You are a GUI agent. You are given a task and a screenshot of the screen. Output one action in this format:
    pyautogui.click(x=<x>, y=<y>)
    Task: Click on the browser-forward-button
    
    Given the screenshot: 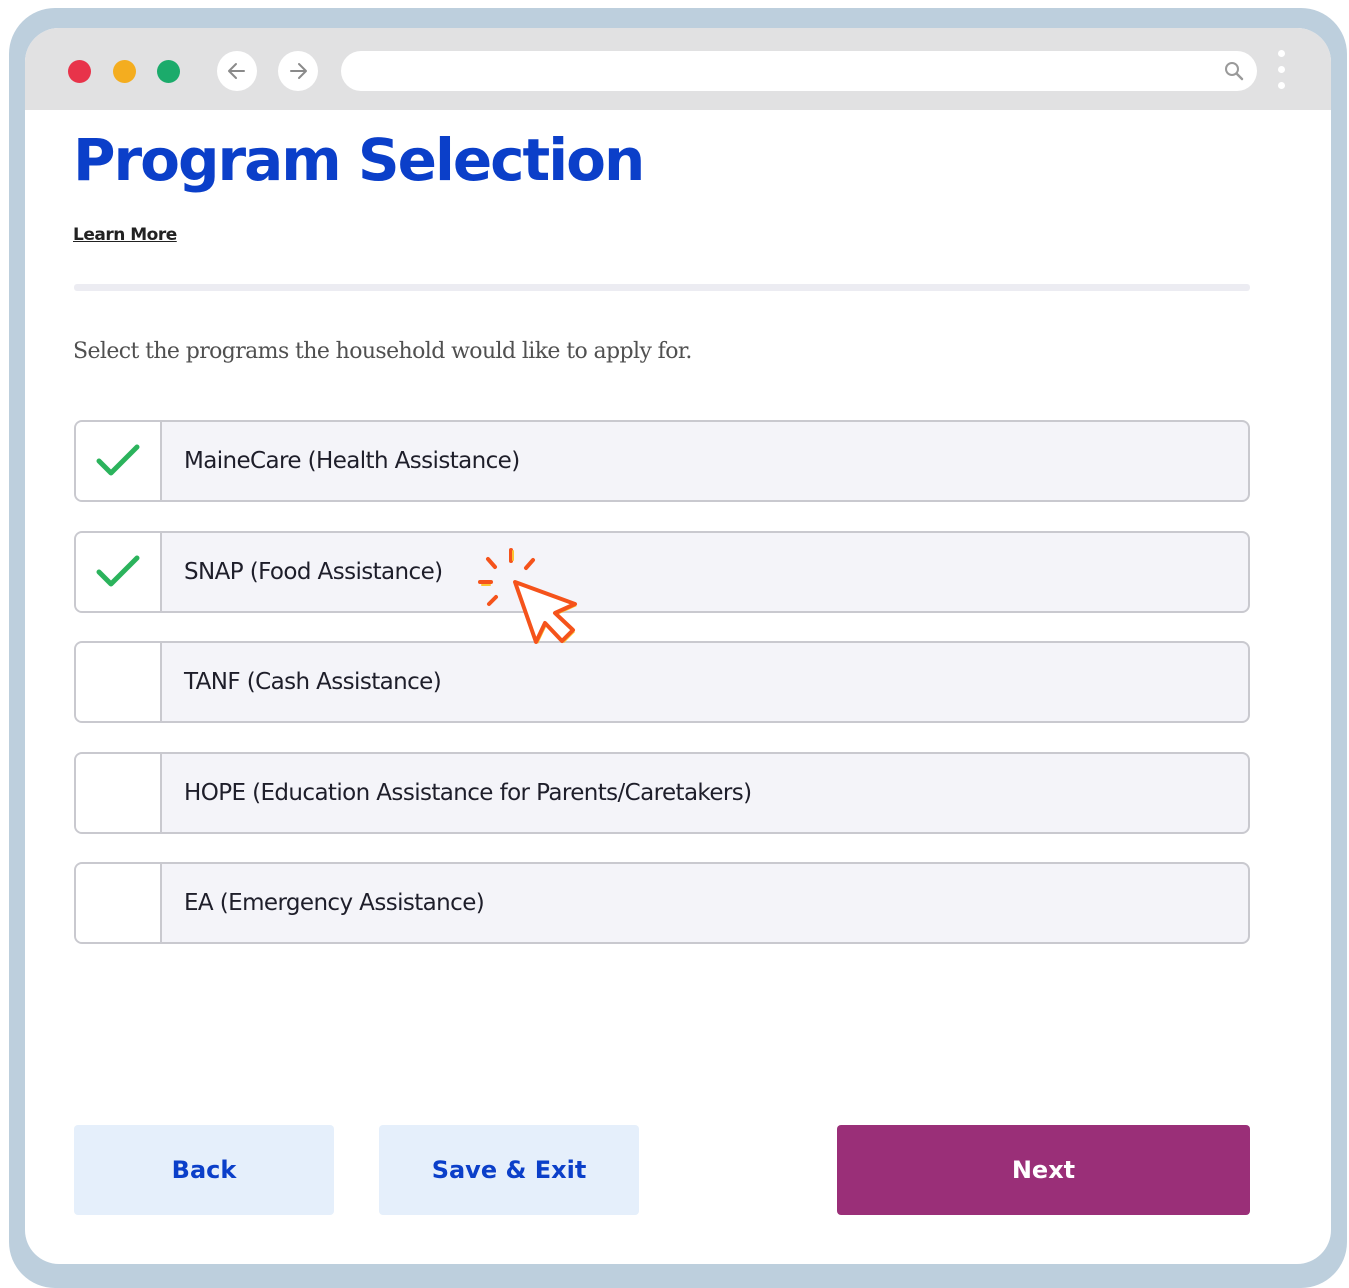 What is the action you would take?
    pyautogui.click(x=298, y=71)
    